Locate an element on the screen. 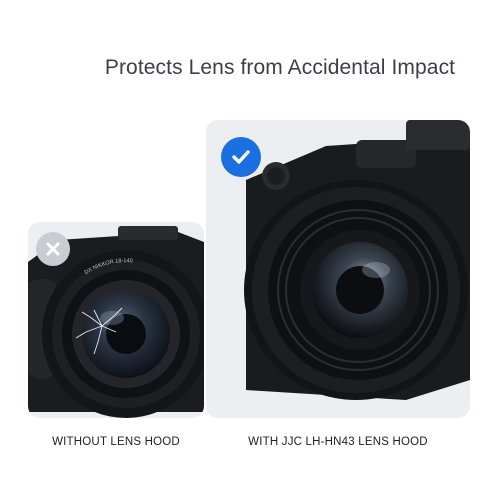  caption-without-hood: WITHOUT LENS HOOD is located at coordinates (116, 442).